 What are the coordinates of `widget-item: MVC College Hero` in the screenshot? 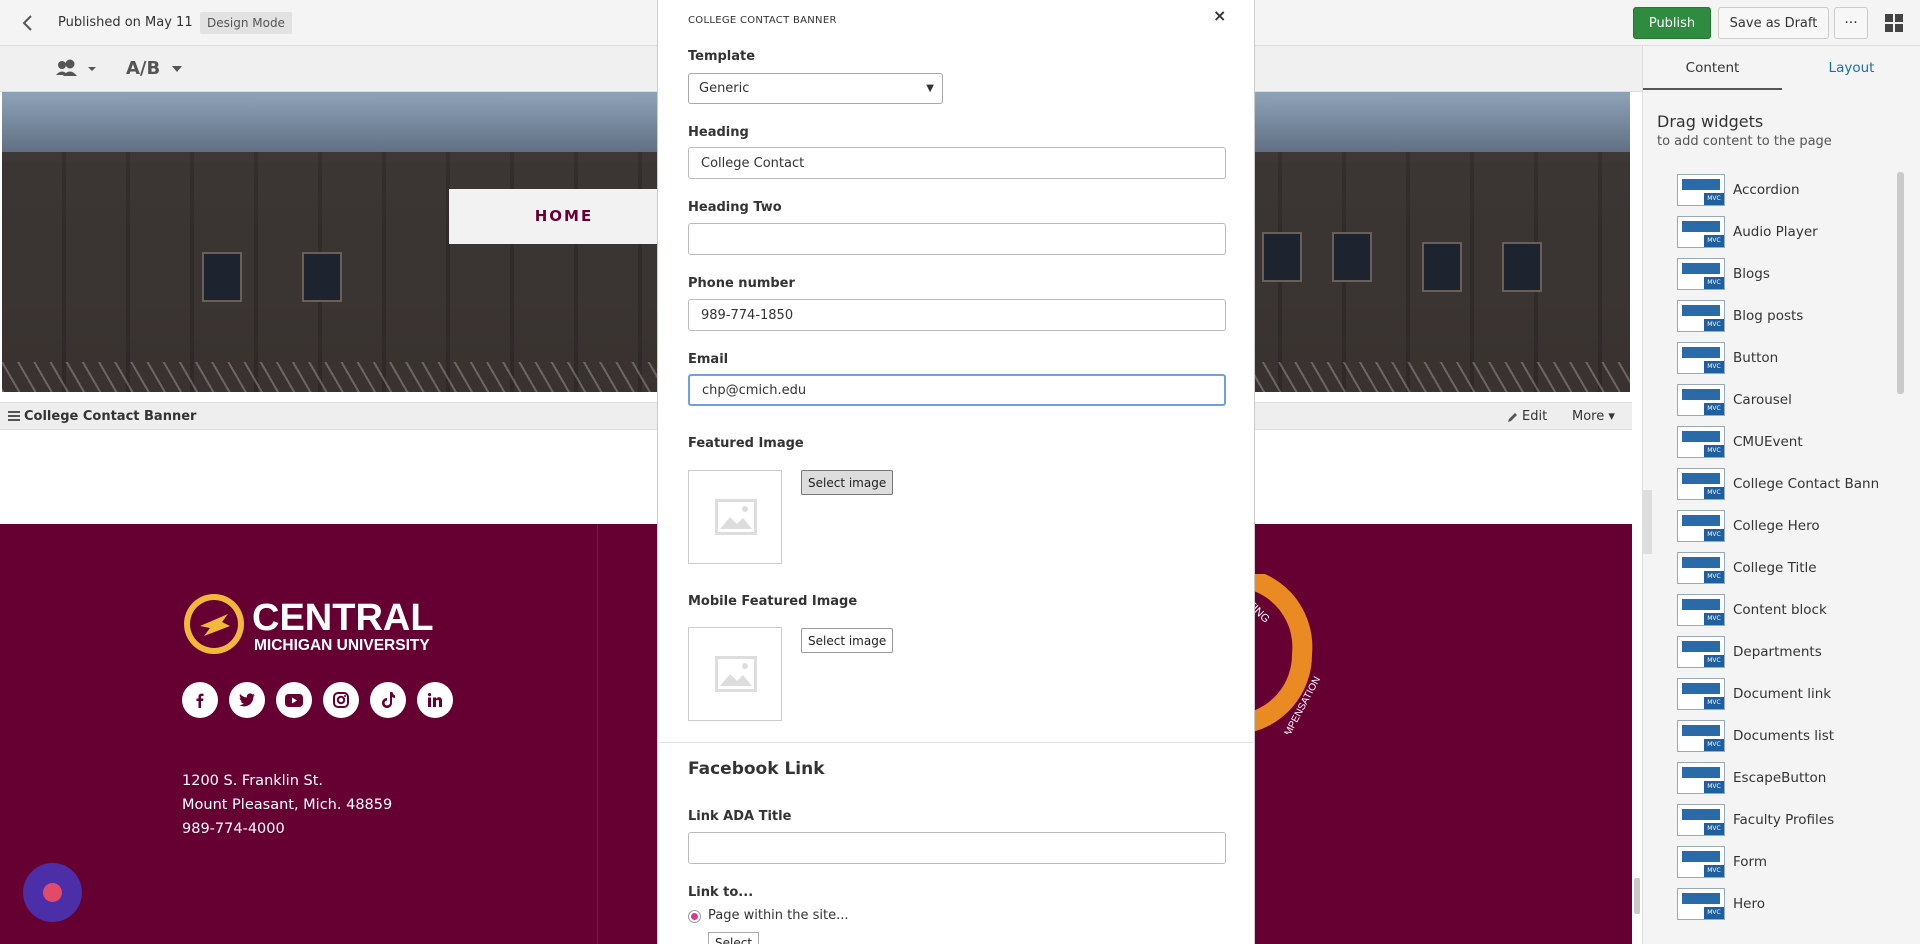 It's located at (1782, 527).